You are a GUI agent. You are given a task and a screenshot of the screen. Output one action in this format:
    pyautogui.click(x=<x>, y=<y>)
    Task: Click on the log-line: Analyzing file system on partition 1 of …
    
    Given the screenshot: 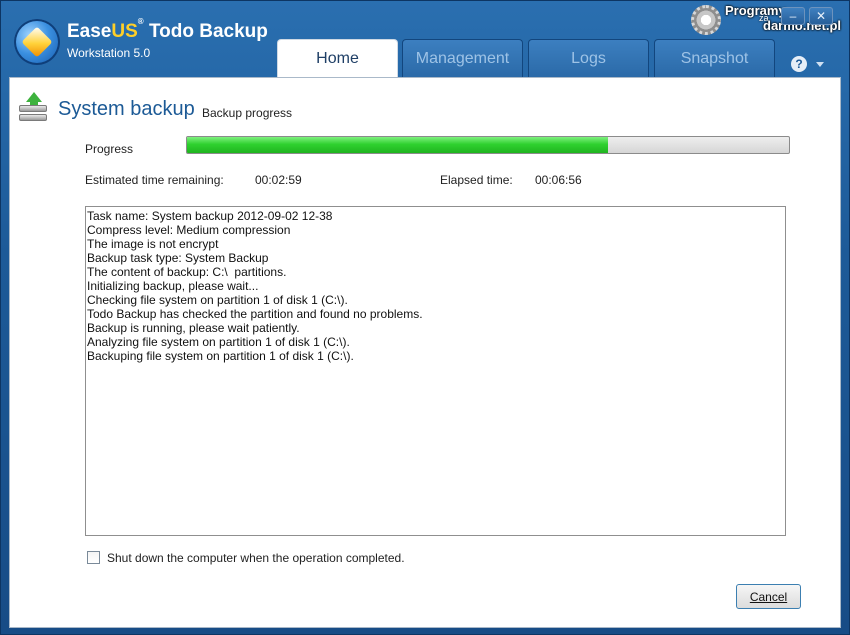 What is the action you would take?
    pyautogui.click(x=218, y=342)
    